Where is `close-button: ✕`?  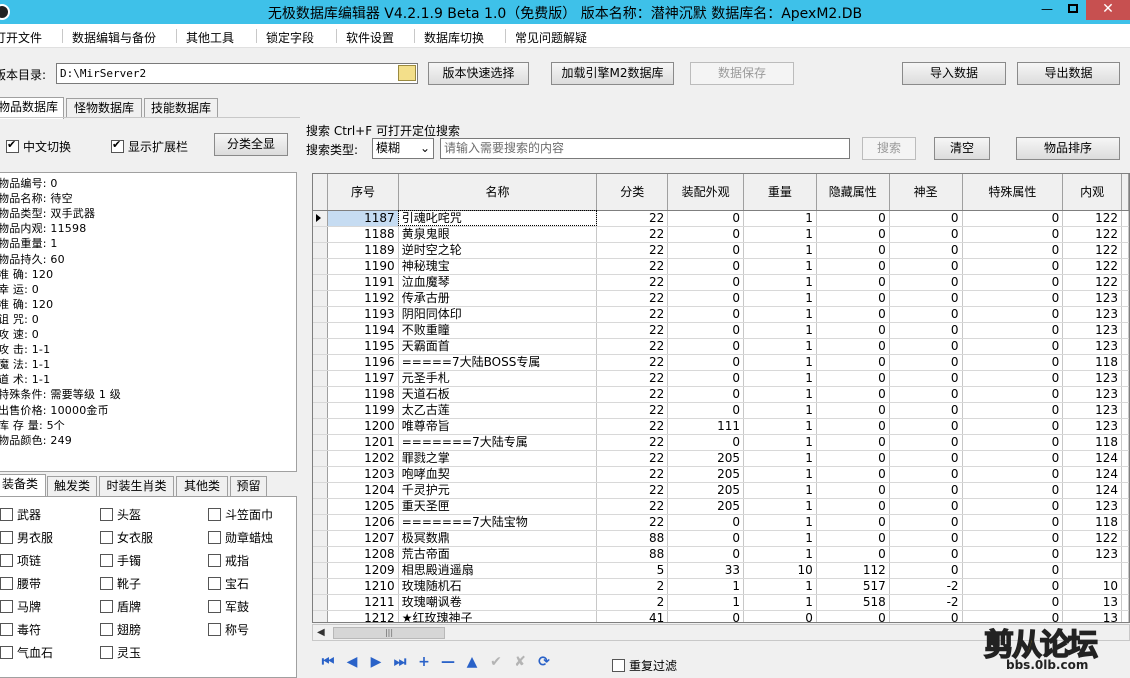 close-button: ✕ is located at coordinates (1108, 10).